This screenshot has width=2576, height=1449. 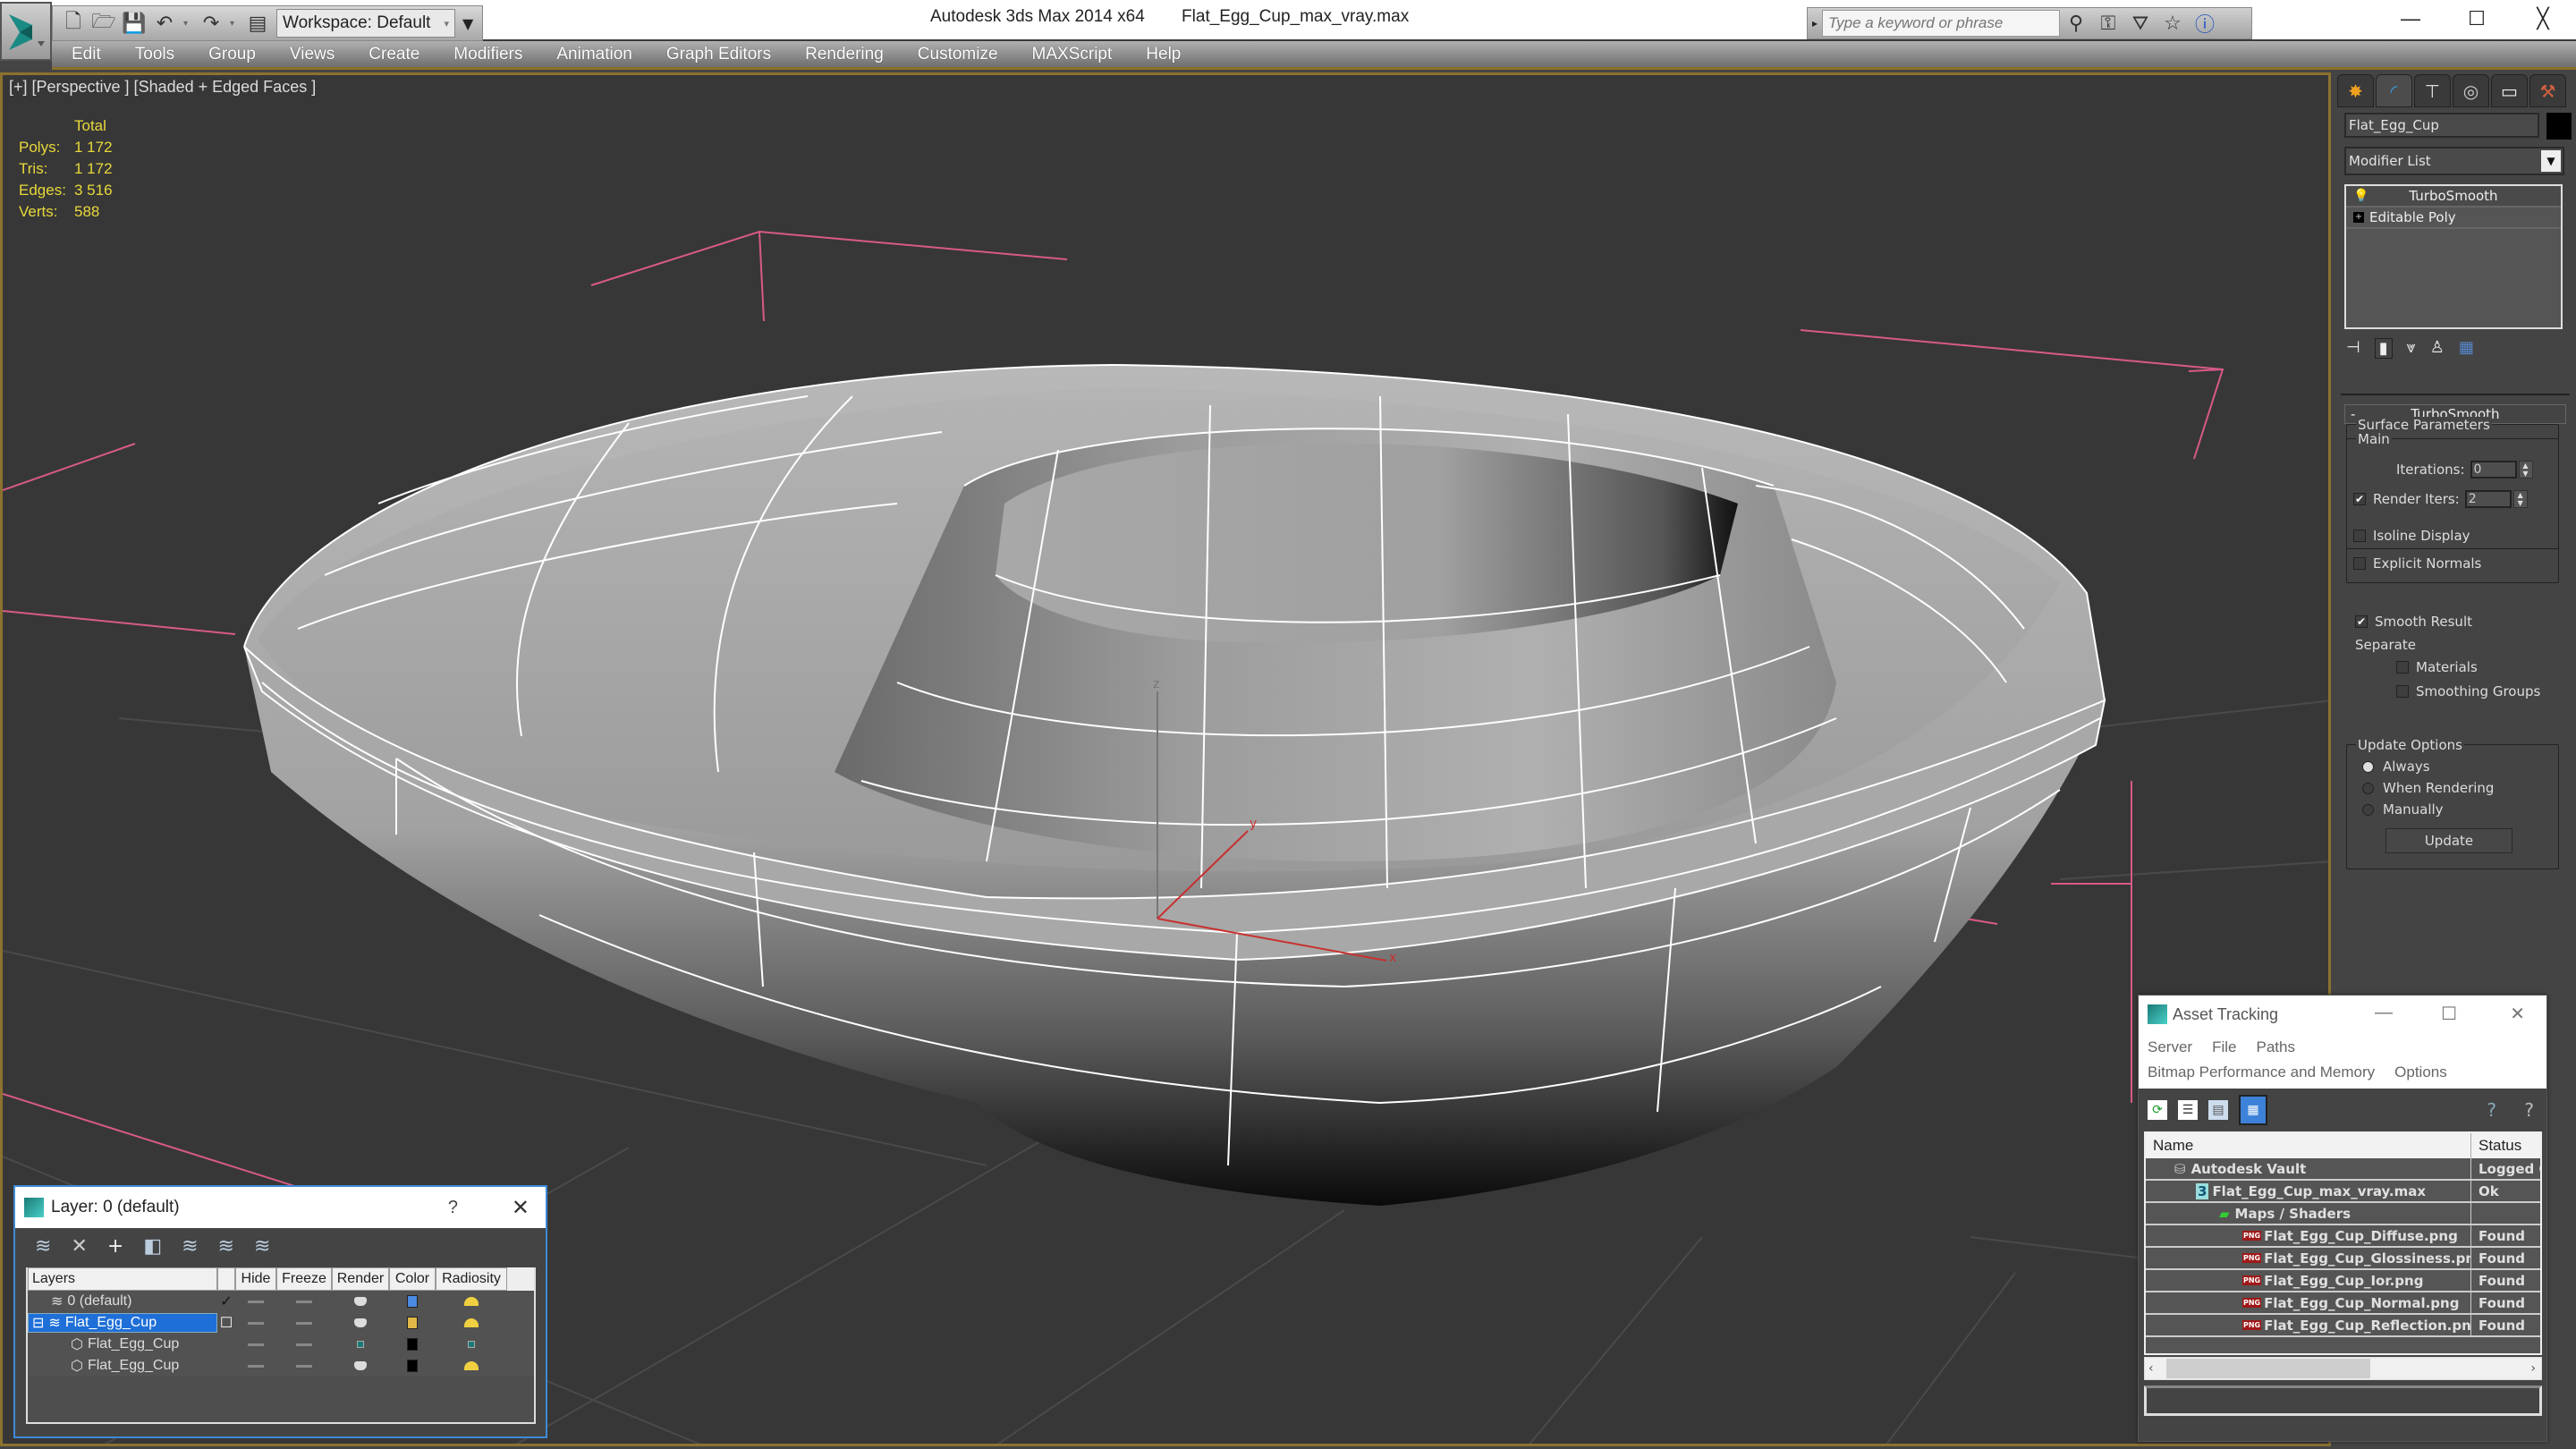 I want to click on asset-row: PNG Flat_Egg_Cup_Diffuse.png Found, so click(x=2343, y=1236).